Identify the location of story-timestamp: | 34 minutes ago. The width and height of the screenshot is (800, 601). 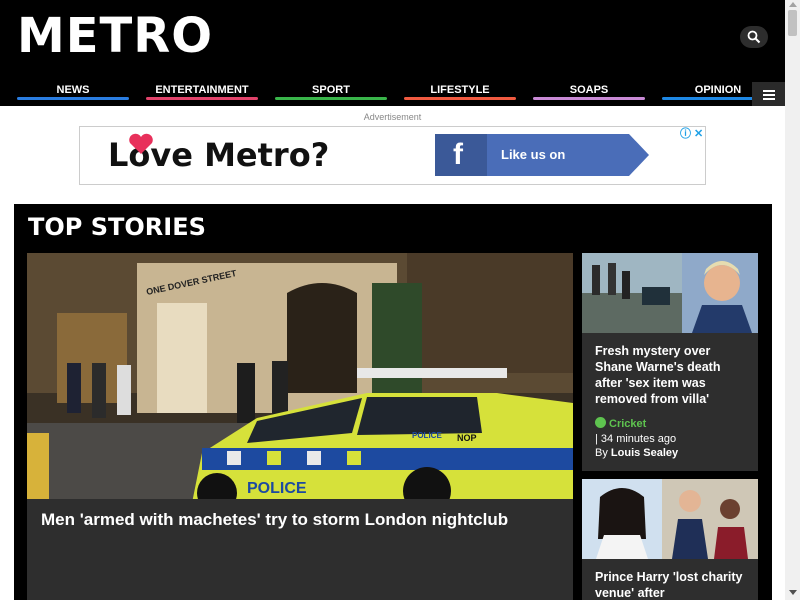
(636, 439).